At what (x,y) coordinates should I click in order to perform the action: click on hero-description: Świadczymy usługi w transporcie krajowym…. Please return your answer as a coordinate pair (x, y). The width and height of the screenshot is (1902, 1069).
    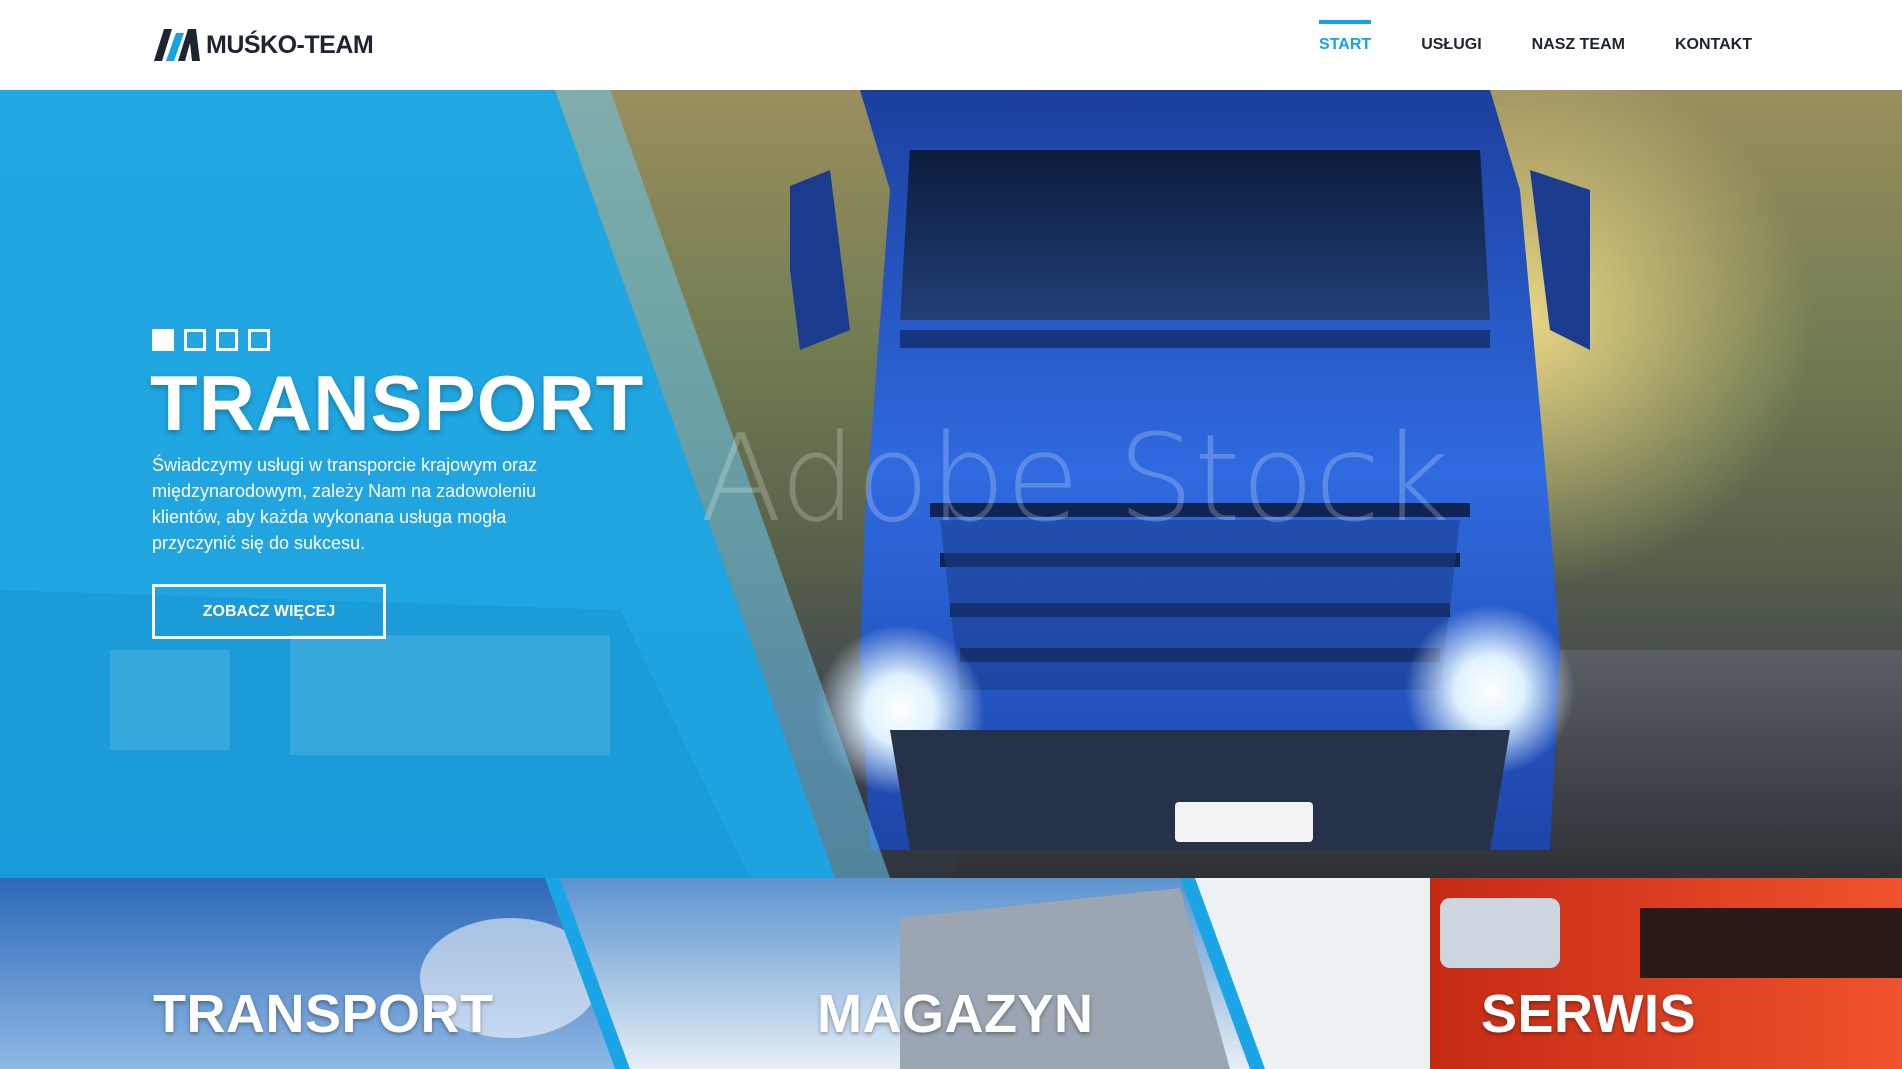
    Looking at the image, I should click on (345, 504).